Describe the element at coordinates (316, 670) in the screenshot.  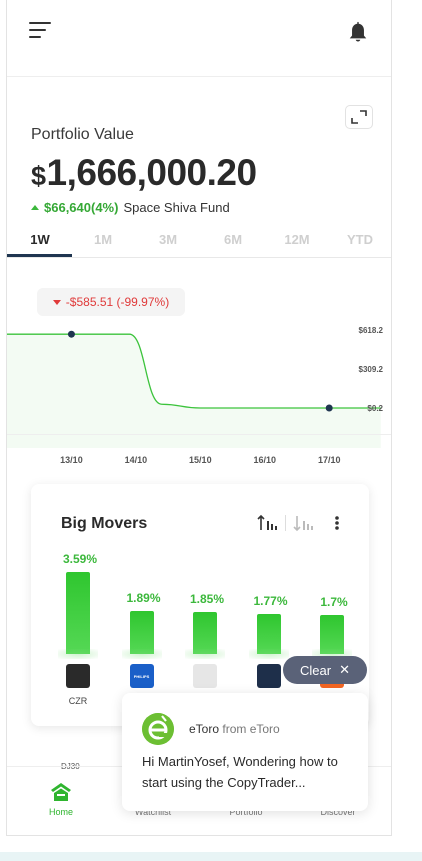
I see `clear-label: Clear` at that location.